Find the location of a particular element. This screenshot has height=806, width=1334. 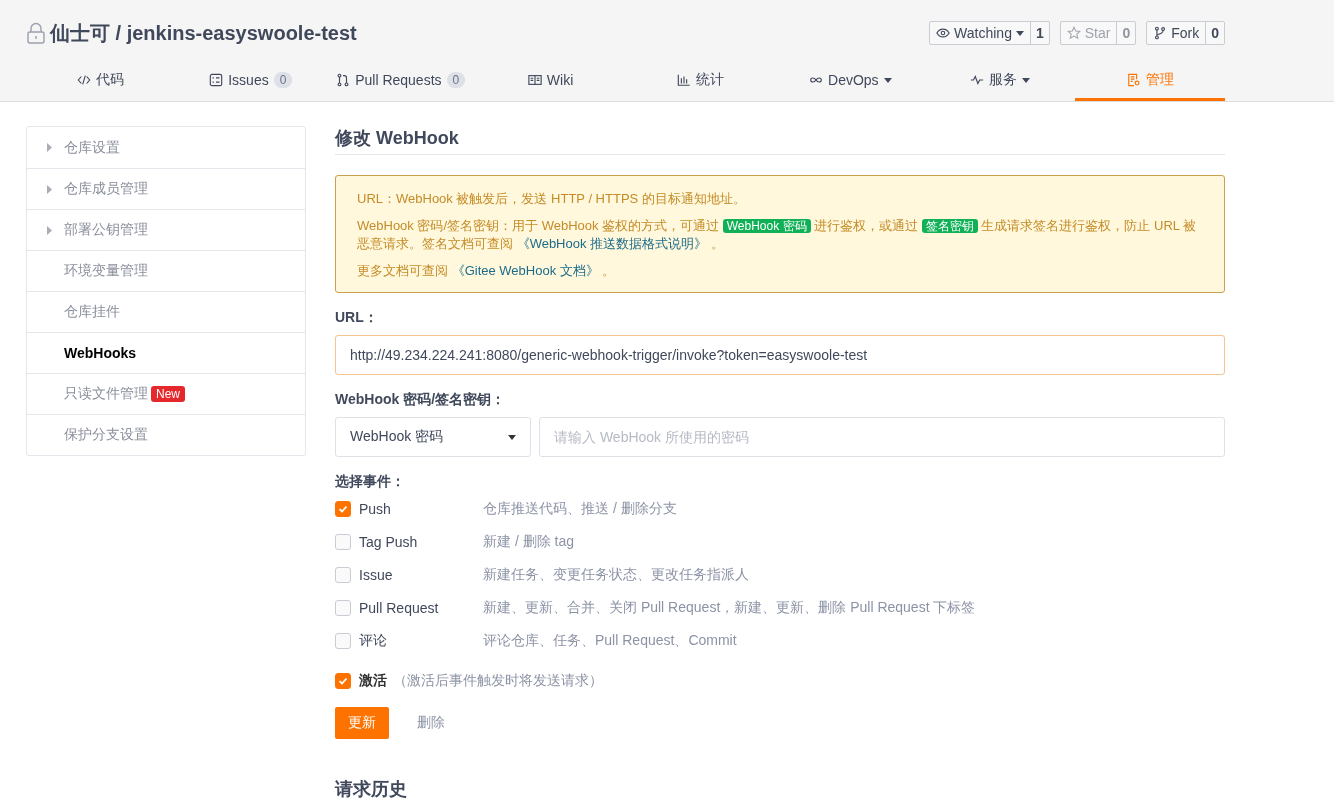

nav-tab: Pull Requests 0 is located at coordinates (400, 80).